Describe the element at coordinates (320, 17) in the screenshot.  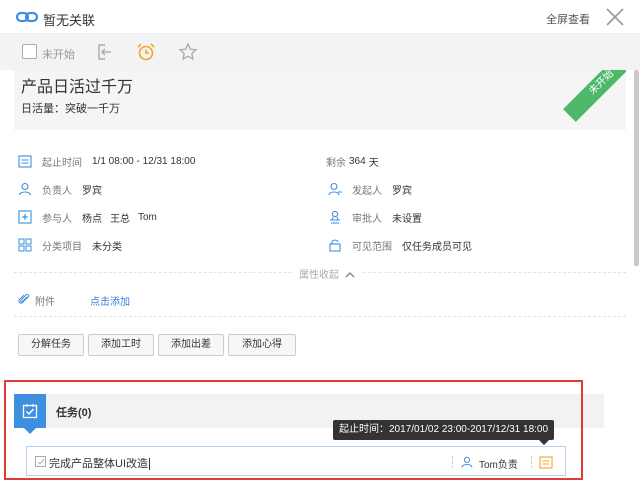
I see `top-bar: 暂无关联 全屏查看` at that location.